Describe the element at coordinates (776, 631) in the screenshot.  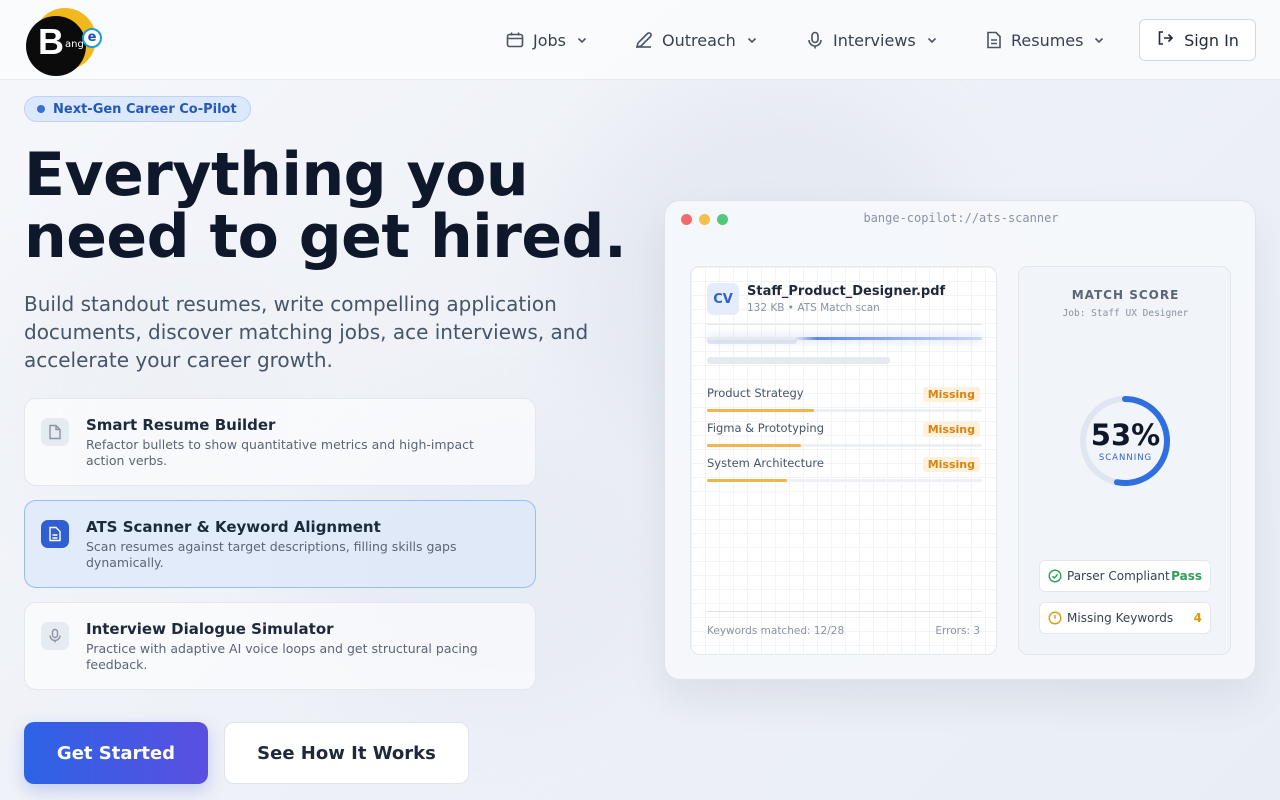
I see `keywords-matched: Keywords matched: 12/28` at that location.